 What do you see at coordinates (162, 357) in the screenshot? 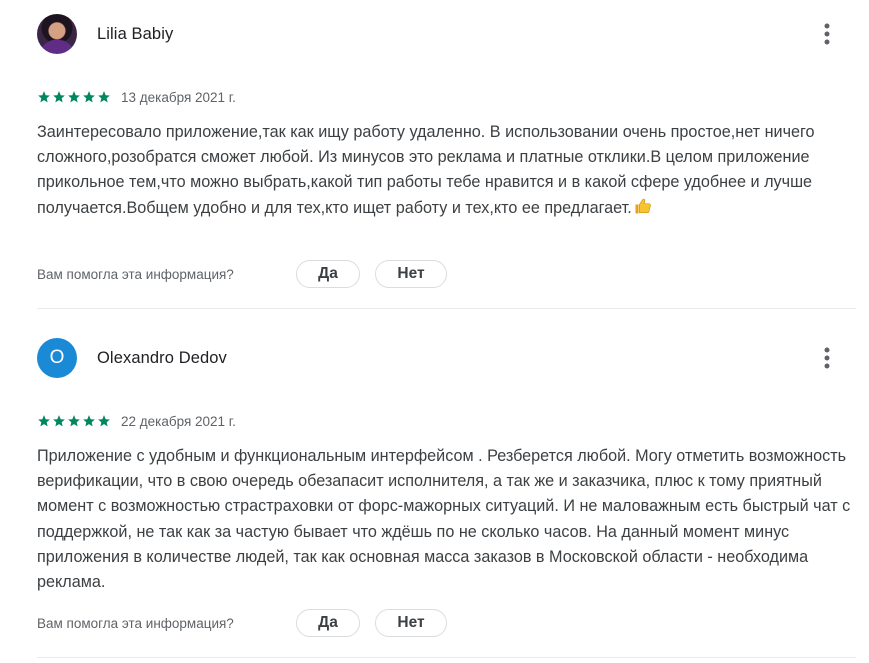
I see `author-name: Olexandro Dedov` at bounding box center [162, 357].